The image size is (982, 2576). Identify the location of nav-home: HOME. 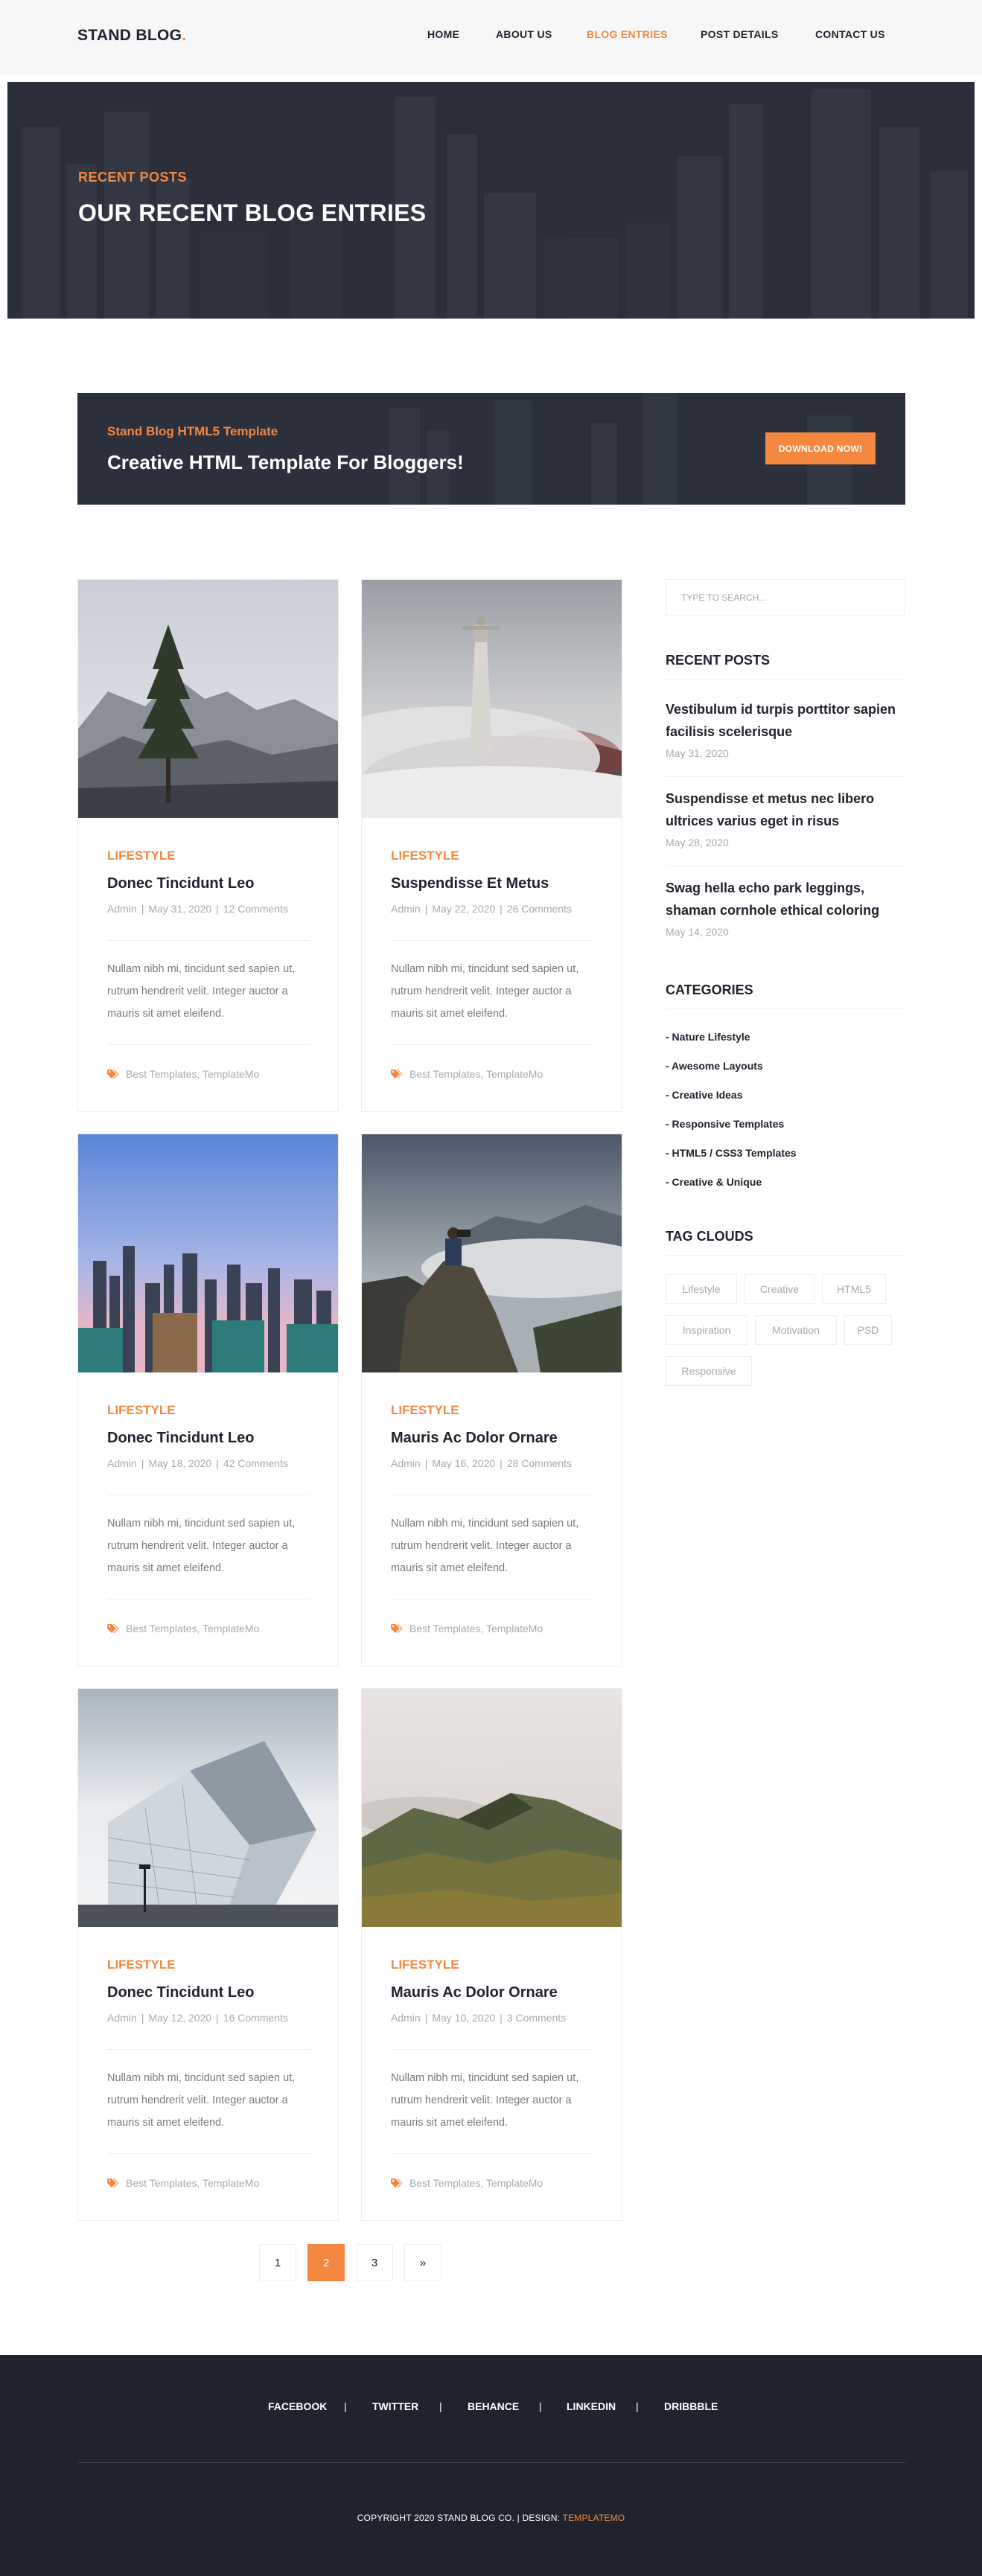
(443, 34).